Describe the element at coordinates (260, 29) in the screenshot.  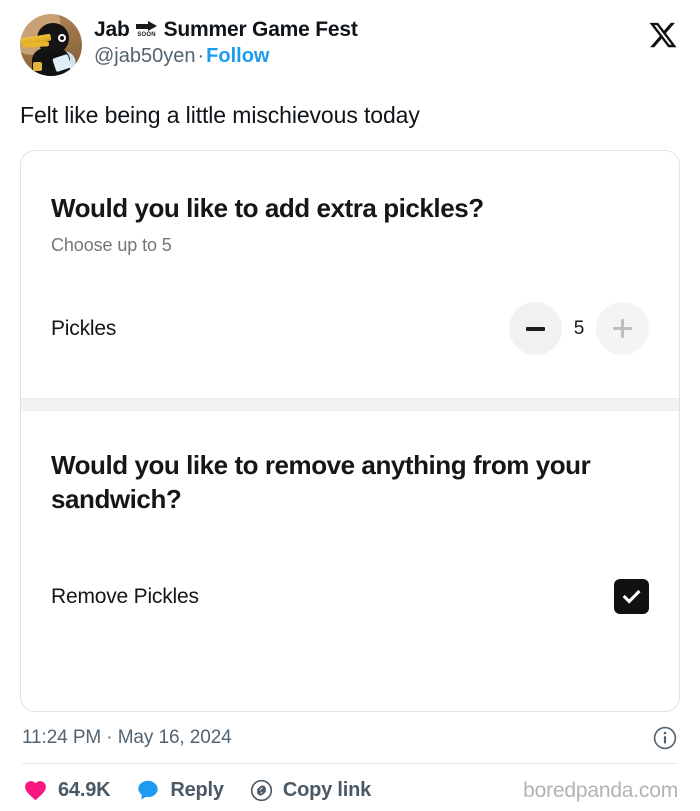
I see `display-name-suffix: Summer Game Fest` at that location.